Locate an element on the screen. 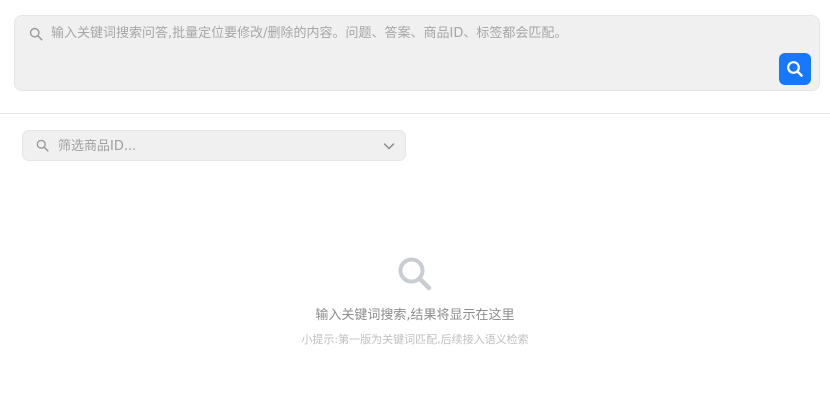  search-input is located at coordinates (401, 49).